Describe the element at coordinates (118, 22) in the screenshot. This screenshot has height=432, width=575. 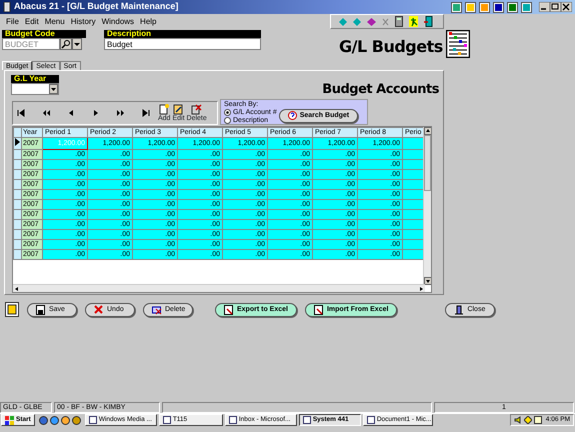
I see `menu-item: Windows` at that location.